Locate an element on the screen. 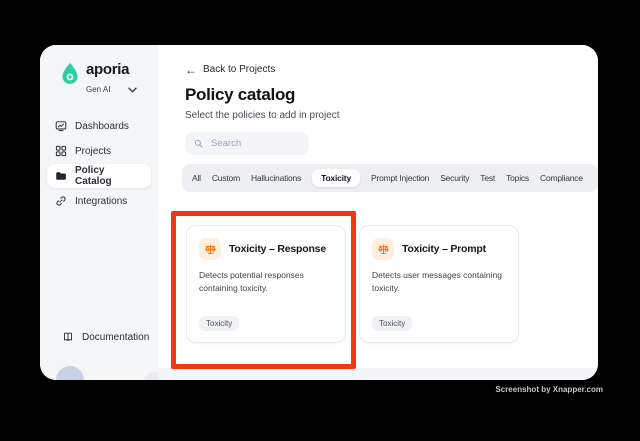 This screenshot has width=640, height=441. tab-test: Test is located at coordinates (487, 178).